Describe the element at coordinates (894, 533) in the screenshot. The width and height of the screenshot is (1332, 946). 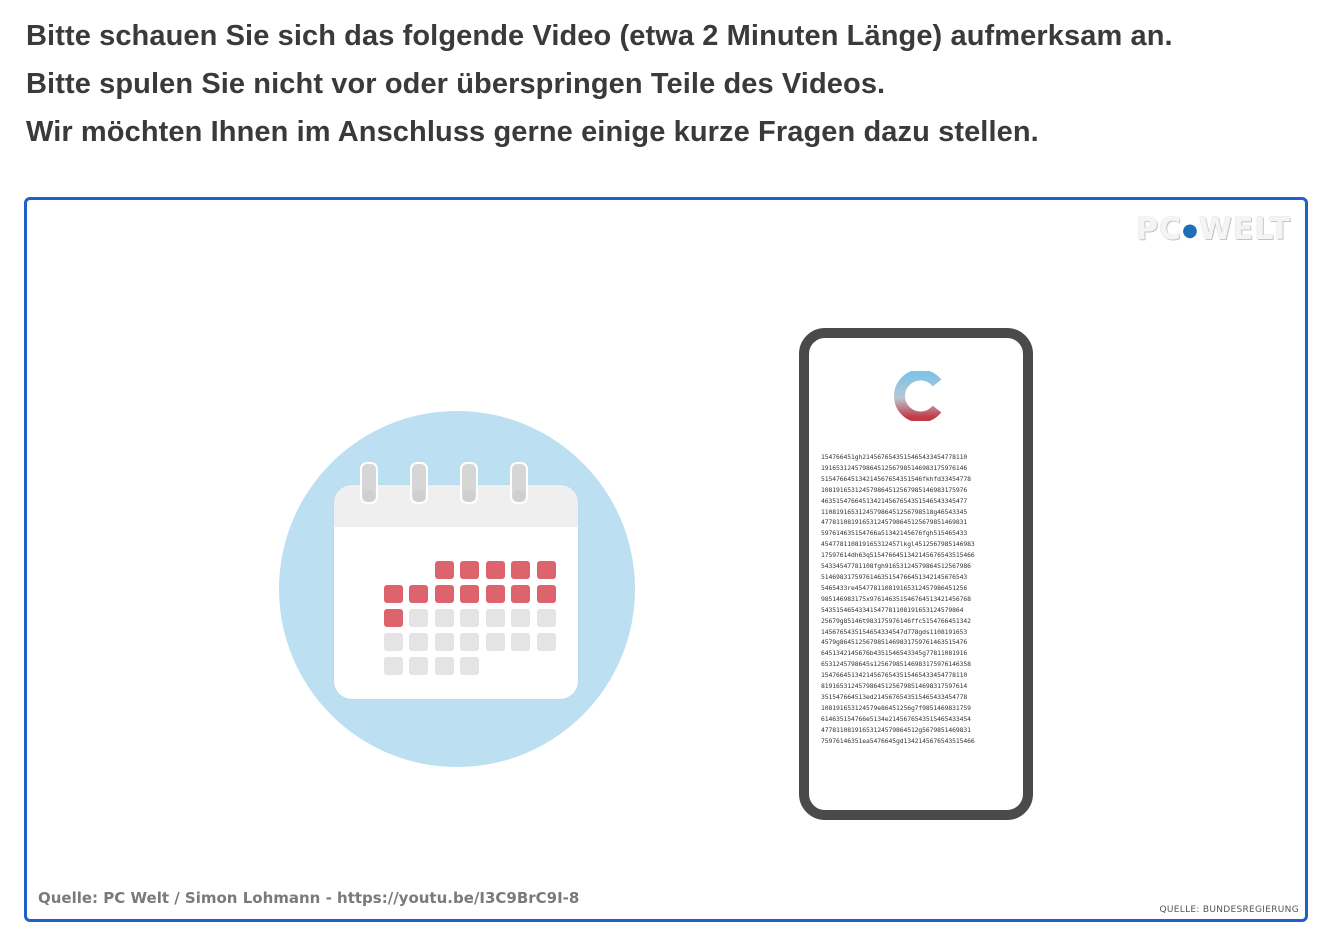
I see `code-line: 597614635154766a51342145676fgh515465433` at that location.